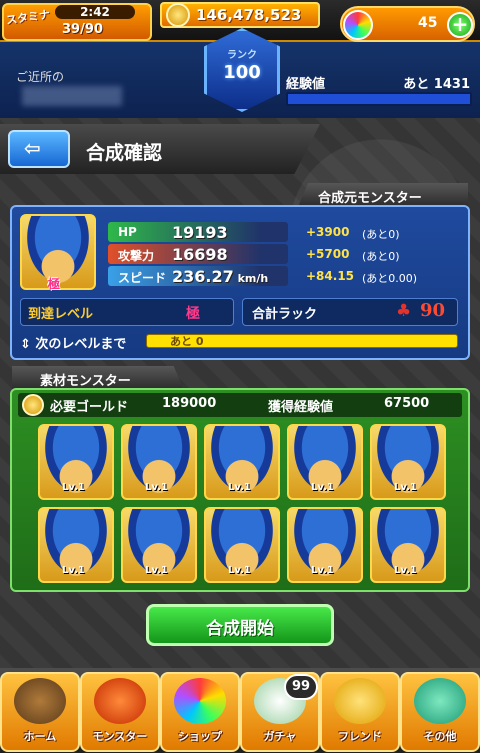 The height and width of the screenshot is (753, 480). I want to click on add-orb-button: +, so click(460, 25).